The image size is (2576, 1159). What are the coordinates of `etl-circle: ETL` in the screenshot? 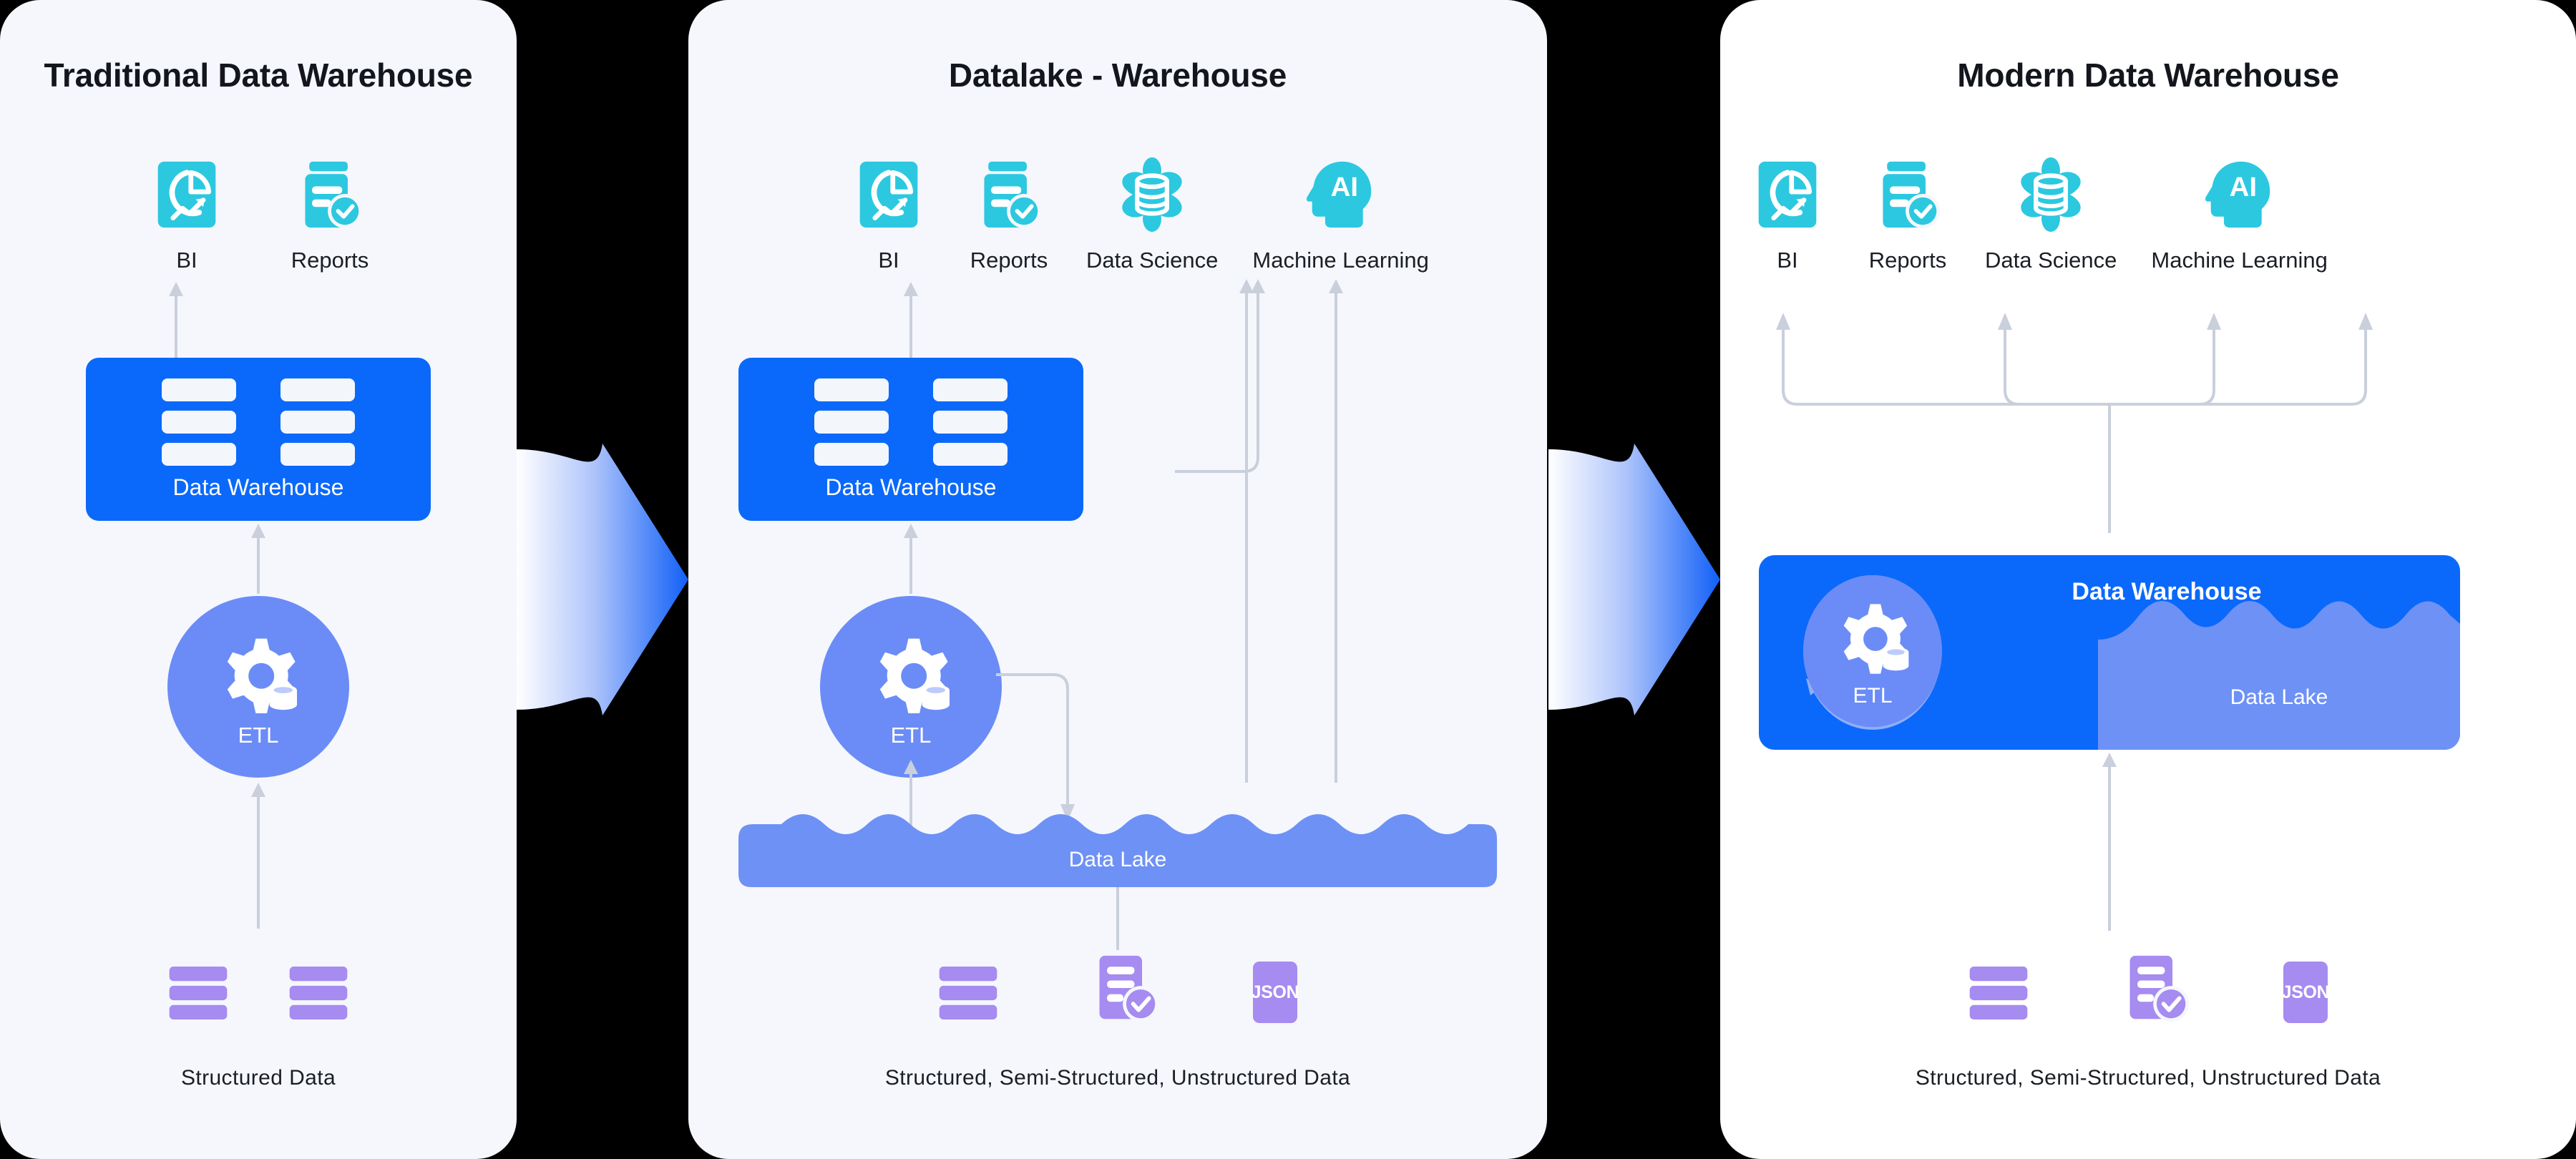 It's located at (1872, 651).